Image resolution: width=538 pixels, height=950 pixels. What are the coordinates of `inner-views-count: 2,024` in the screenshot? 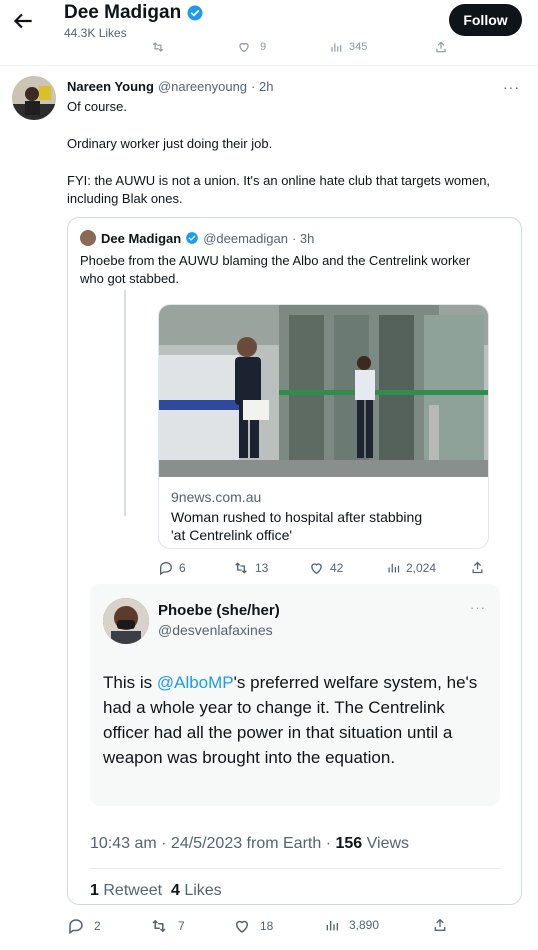 It's located at (421, 567).